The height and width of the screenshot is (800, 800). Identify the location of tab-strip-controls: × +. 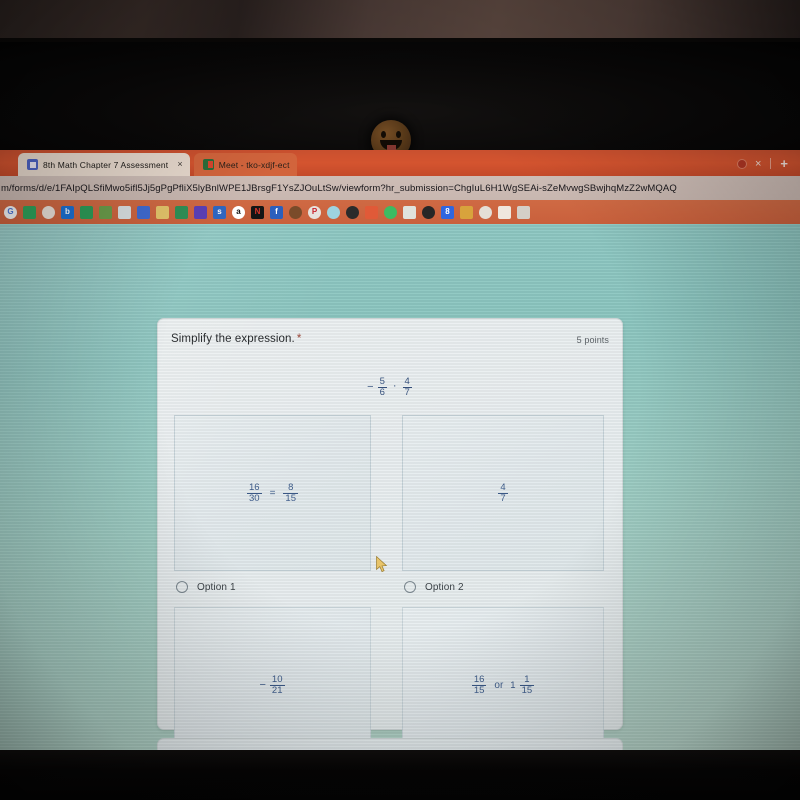
(768, 166).